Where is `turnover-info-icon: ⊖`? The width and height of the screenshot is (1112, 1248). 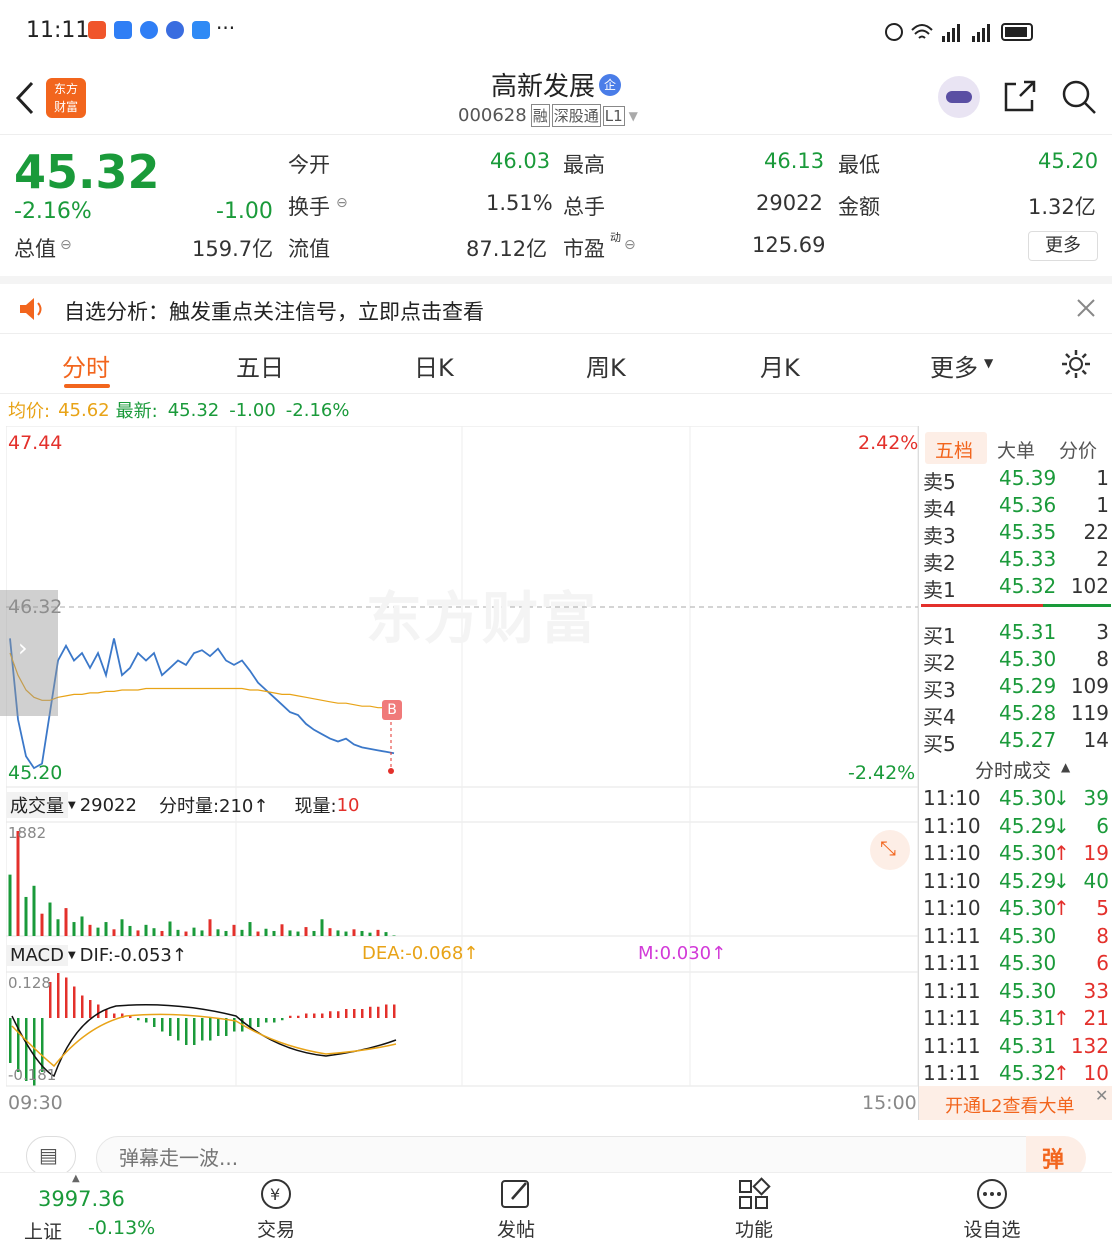
turnover-info-icon: ⊖ is located at coordinates (342, 203).